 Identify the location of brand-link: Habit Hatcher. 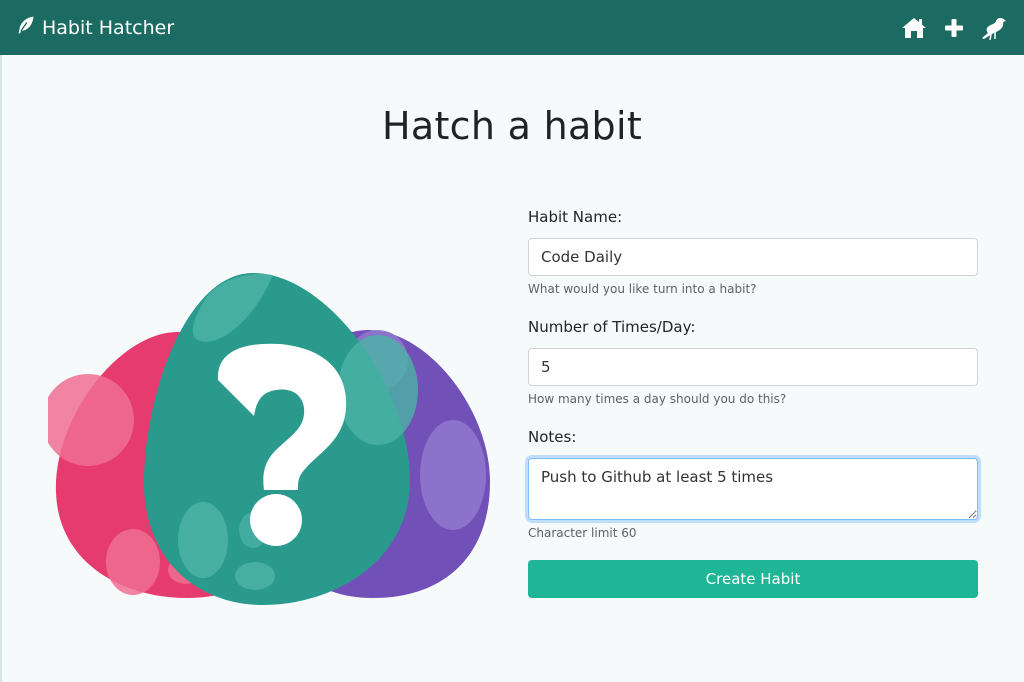
(95, 27).